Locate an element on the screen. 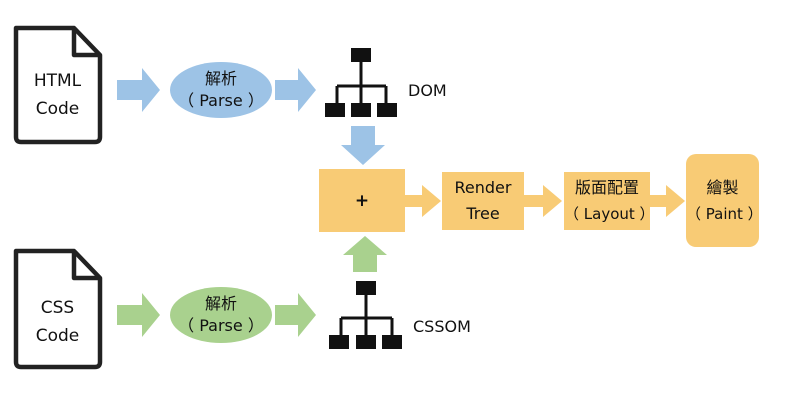 The width and height of the screenshot is (809, 406). parse-html-label-line1: 解析 is located at coordinates (220, 78).